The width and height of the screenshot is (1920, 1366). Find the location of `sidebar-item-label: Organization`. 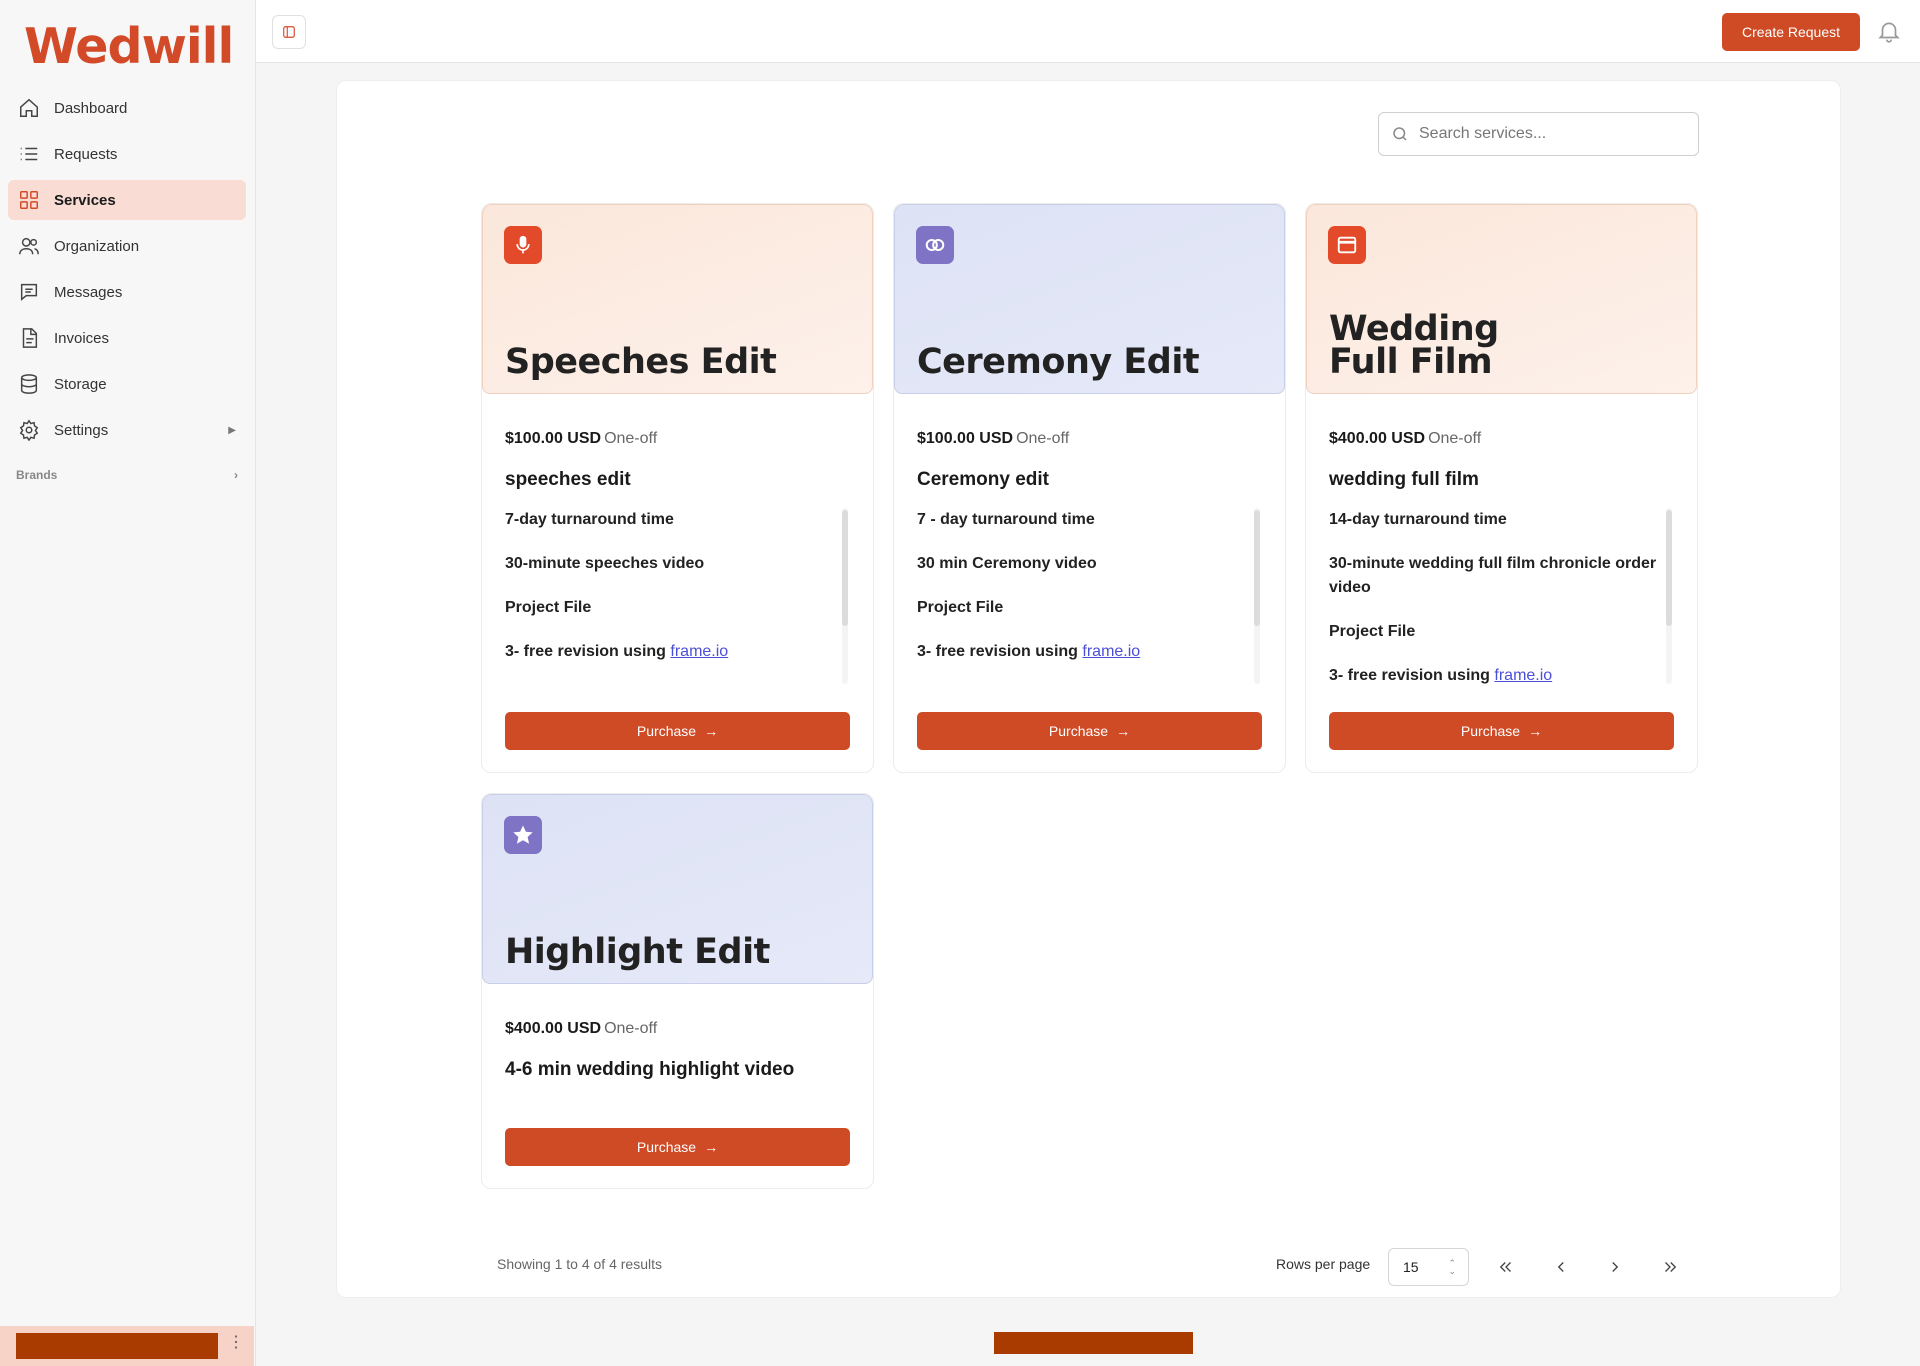

sidebar-item-label: Organization is located at coordinates (97, 246).